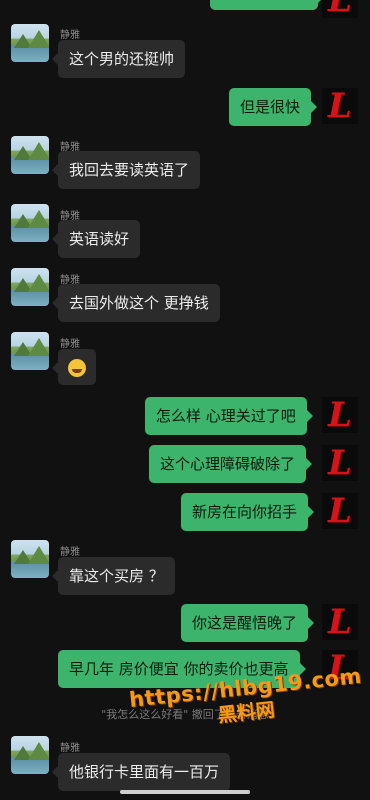  What do you see at coordinates (113, 576) in the screenshot?
I see `message-bubble-incoming: 靠这个买房 ？` at bounding box center [113, 576].